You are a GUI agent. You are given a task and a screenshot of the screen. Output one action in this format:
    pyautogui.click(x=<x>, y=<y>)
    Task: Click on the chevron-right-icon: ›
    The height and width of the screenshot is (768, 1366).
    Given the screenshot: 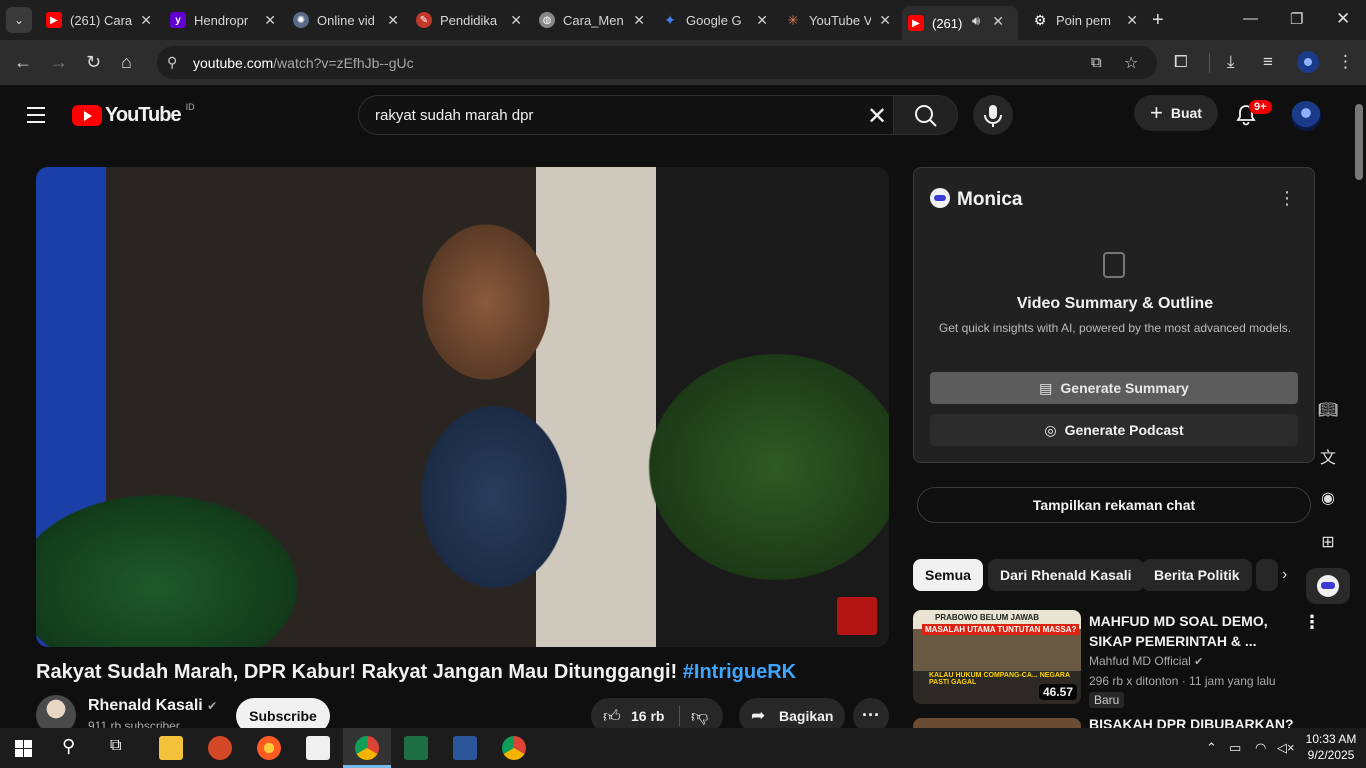 What is the action you would take?
    pyautogui.click(x=1284, y=575)
    